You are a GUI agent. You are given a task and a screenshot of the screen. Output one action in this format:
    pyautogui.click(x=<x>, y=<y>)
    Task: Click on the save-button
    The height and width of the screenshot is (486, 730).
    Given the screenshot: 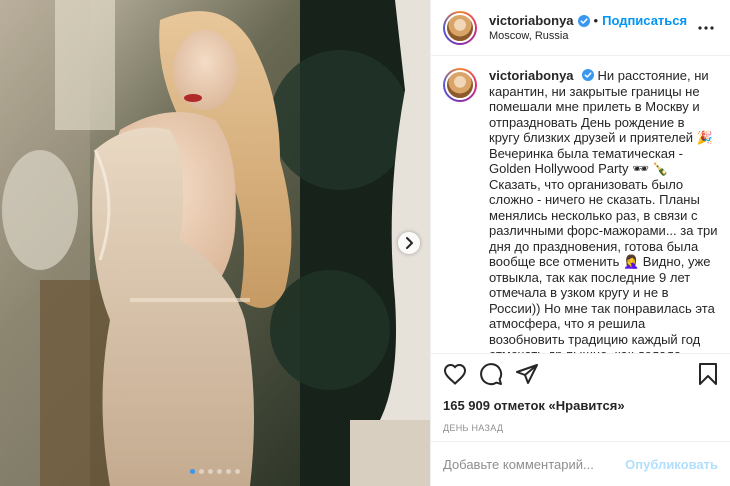 What is the action you would take?
    pyautogui.click(x=706, y=374)
    